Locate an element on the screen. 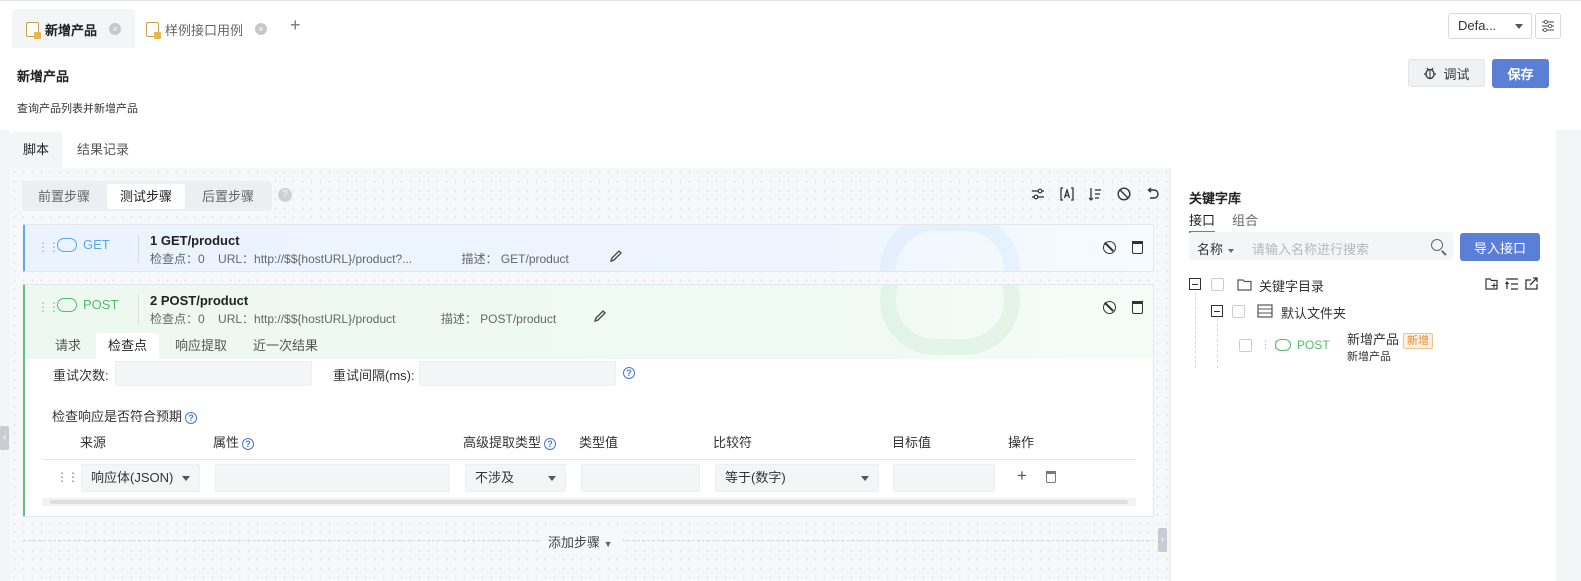 Image resolution: width=1581 pixels, height=581 pixels. section-title-text: 检查响应是否符合预期 is located at coordinates (117, 416).